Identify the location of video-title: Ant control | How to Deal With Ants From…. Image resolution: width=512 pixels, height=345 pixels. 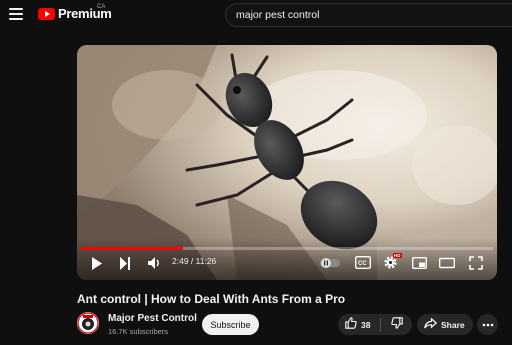
(211, 299).